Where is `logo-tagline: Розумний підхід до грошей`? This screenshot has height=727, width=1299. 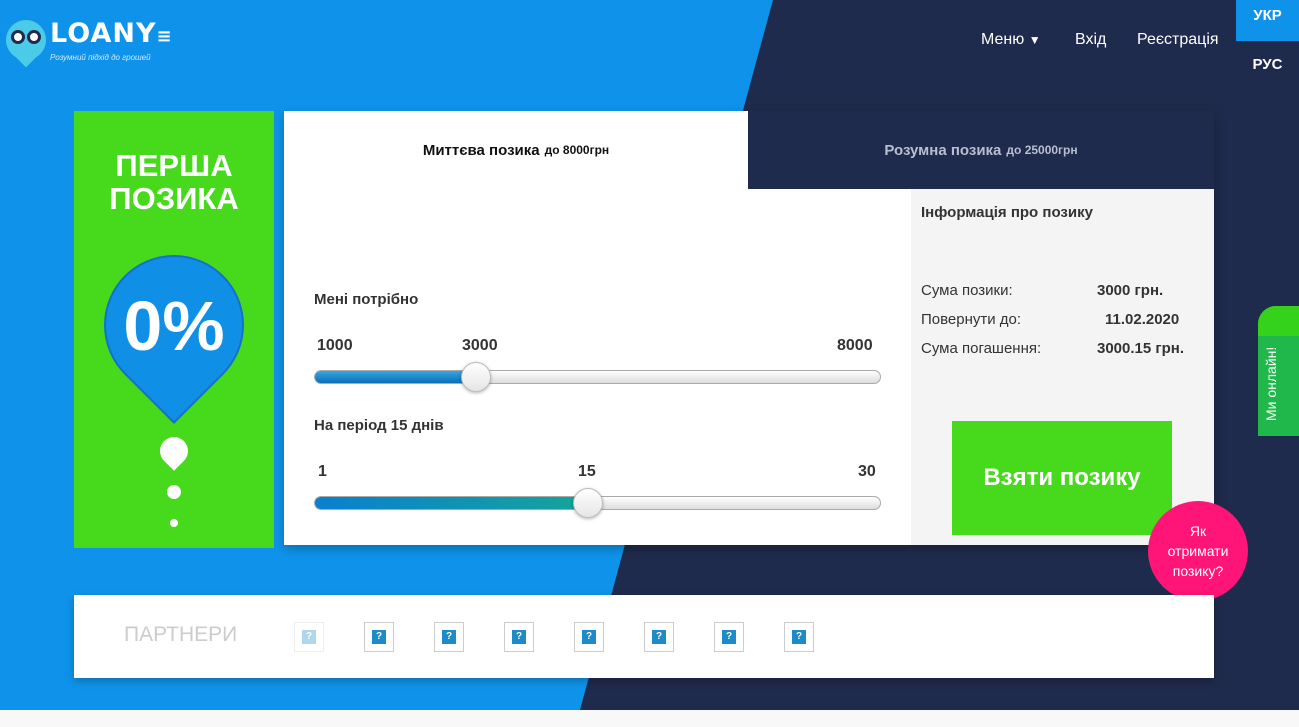
logo-tagline: Розумний підхід до грошей is located at coordinates (100, 57).